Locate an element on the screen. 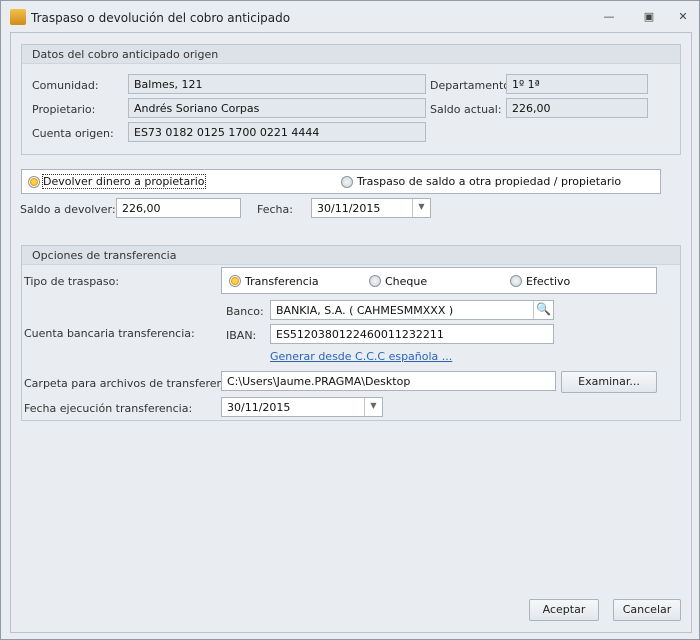 The height and width of the screenshot is (640, 700). fecha-ejecucion-dropdown: 30/11/2015 ▼ is located at coordinates (302, 407).